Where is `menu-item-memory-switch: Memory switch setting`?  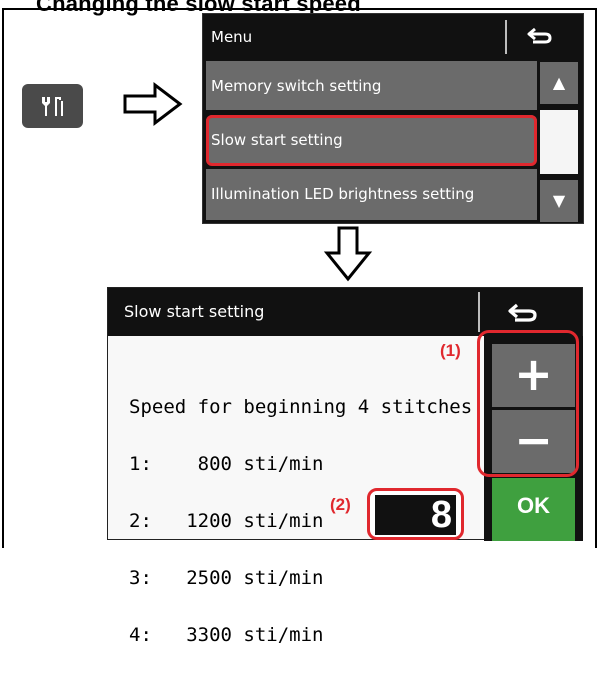
menu-item-memory-switch: Memory switch setting is located at coordinates (371, 86).